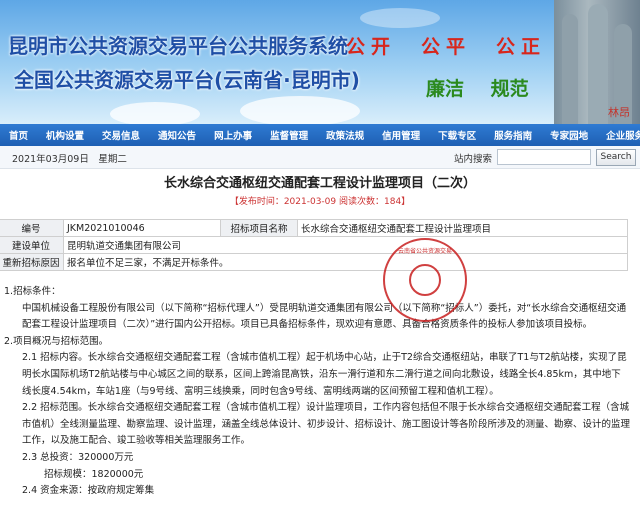  I want to click on table-row: 建设单位 昆明轨道交通集团有限公司, so click(314, 245).